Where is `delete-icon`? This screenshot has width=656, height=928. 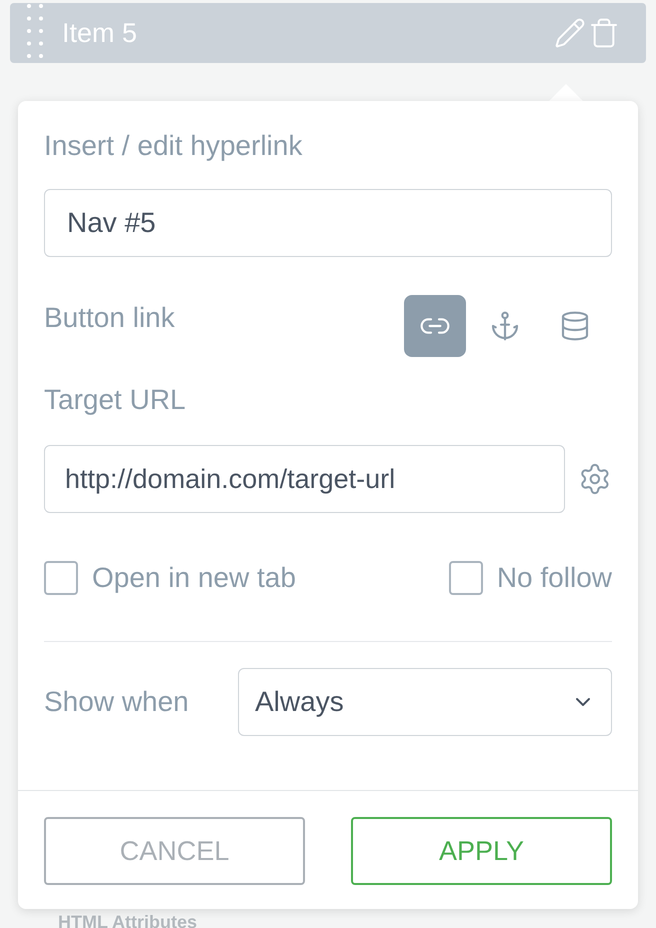
delete-icon is located at coordinates (604, 33).